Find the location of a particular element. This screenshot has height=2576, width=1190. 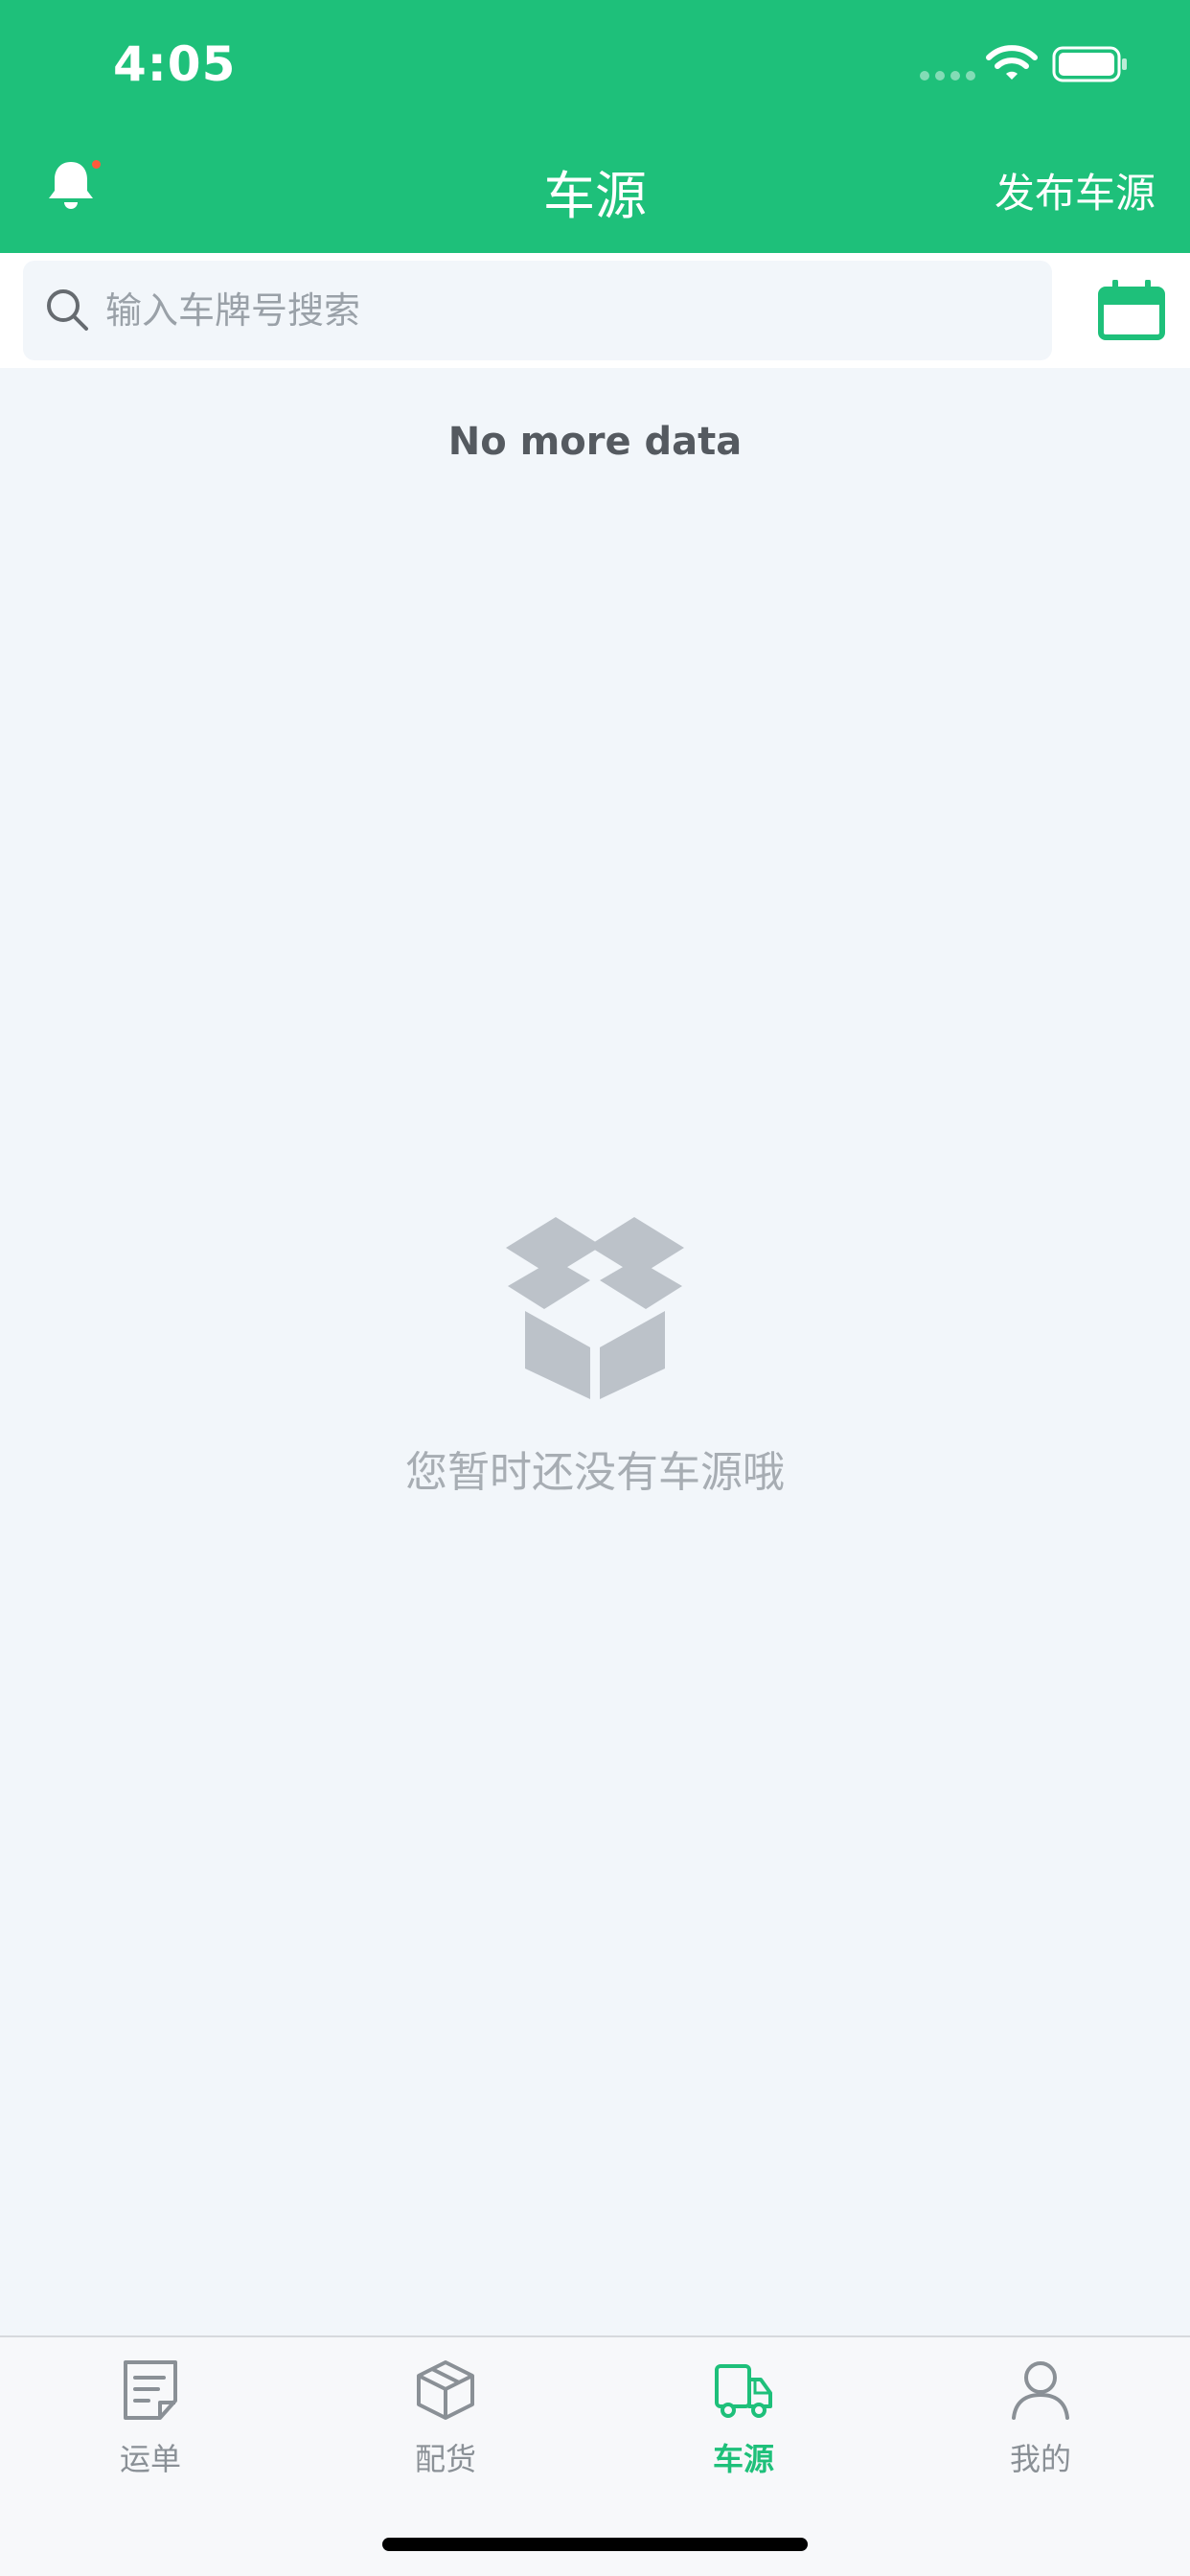

waybill-icon is located at coordinates (151, 2390).